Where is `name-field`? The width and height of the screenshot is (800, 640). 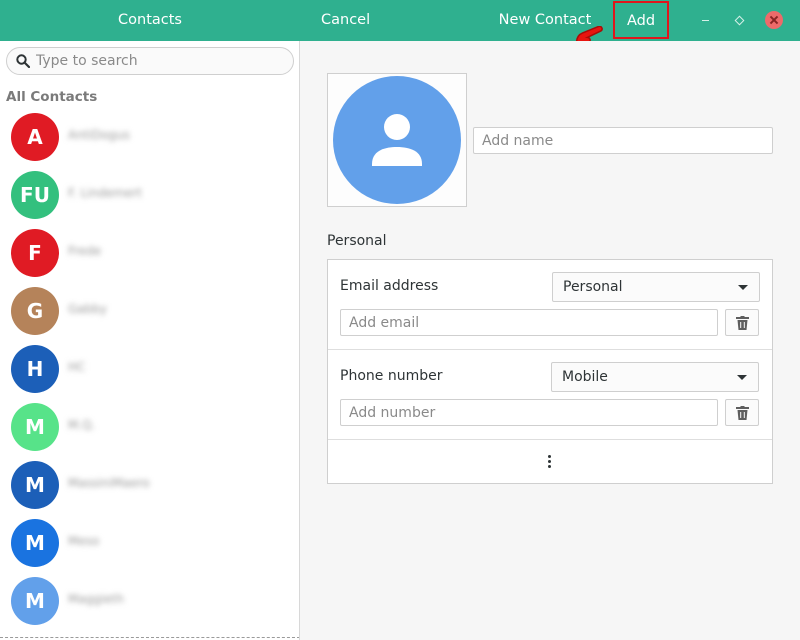
name-field is located at coordinates (623, 140).